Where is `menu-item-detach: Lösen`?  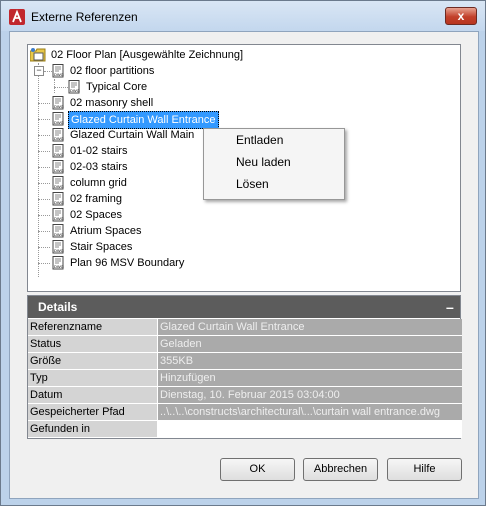
menu-item-detach: Lösen is located at coordinates (252, 184).